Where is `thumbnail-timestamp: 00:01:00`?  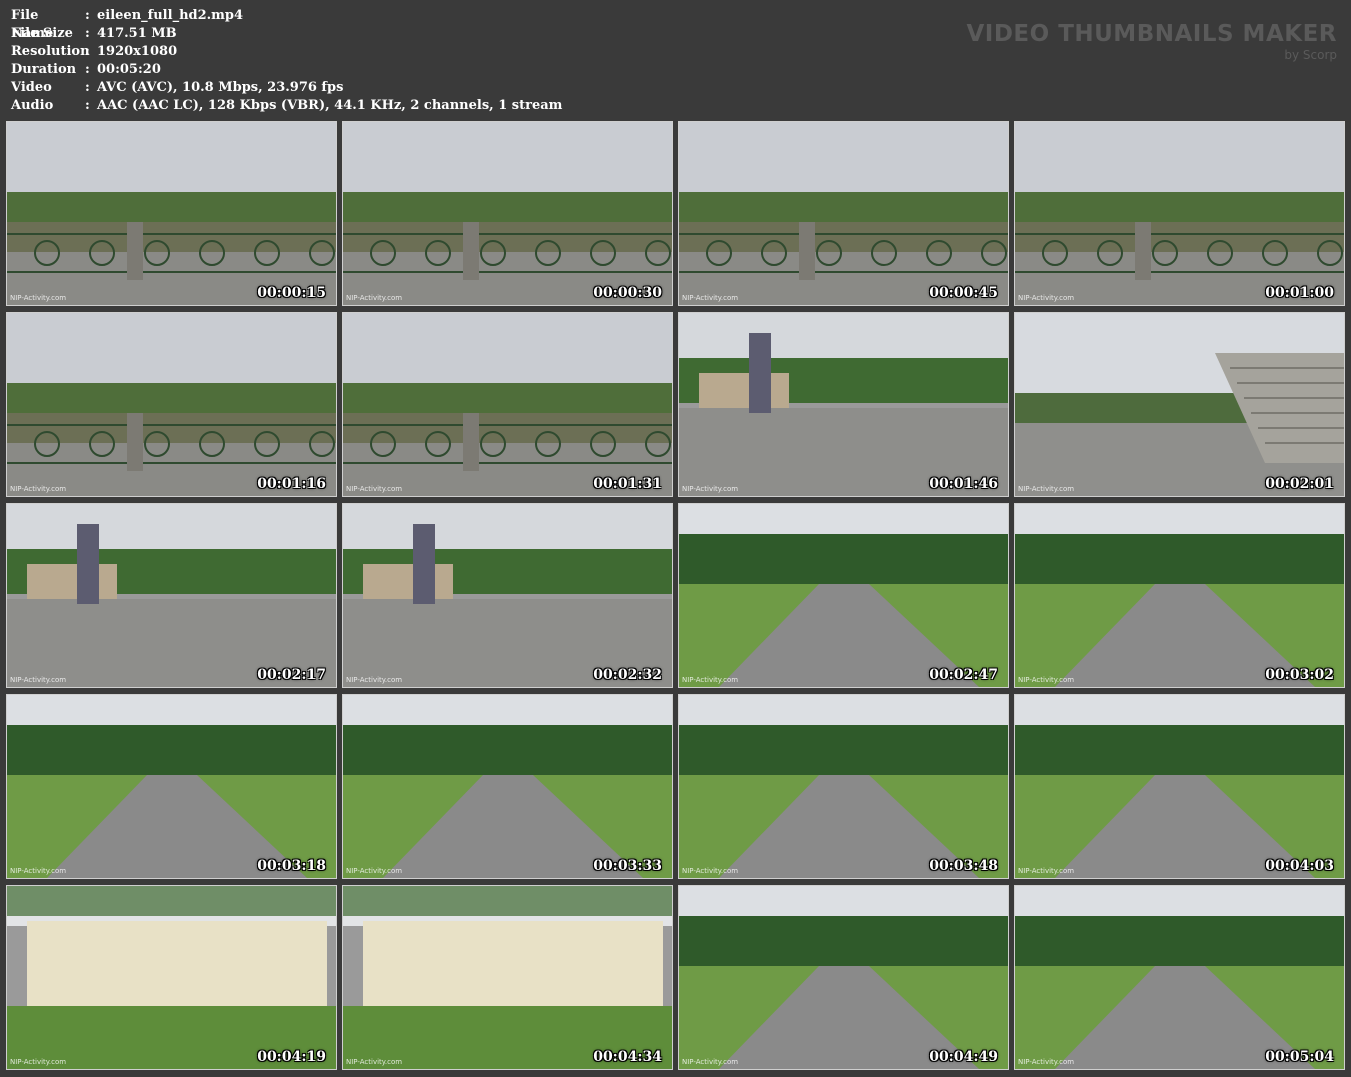
thumbnail-timestamp: 00:01:00 is located at coordinates (1299, 293).